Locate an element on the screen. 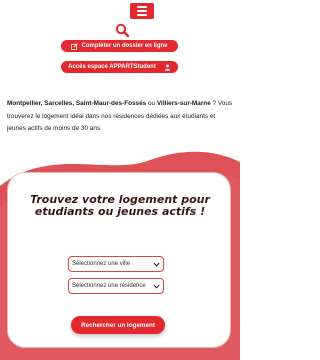  menu-button is located at coordinates (142, 11).